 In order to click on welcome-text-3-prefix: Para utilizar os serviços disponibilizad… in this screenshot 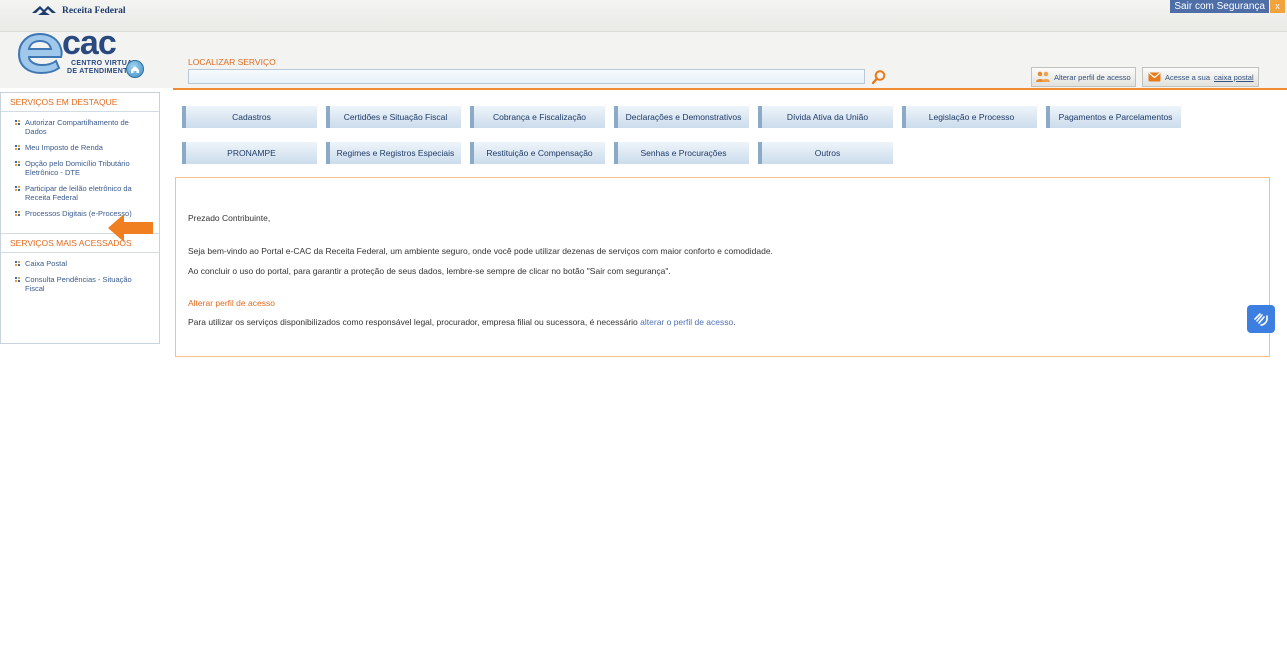, I will do `click(413, 322)`.